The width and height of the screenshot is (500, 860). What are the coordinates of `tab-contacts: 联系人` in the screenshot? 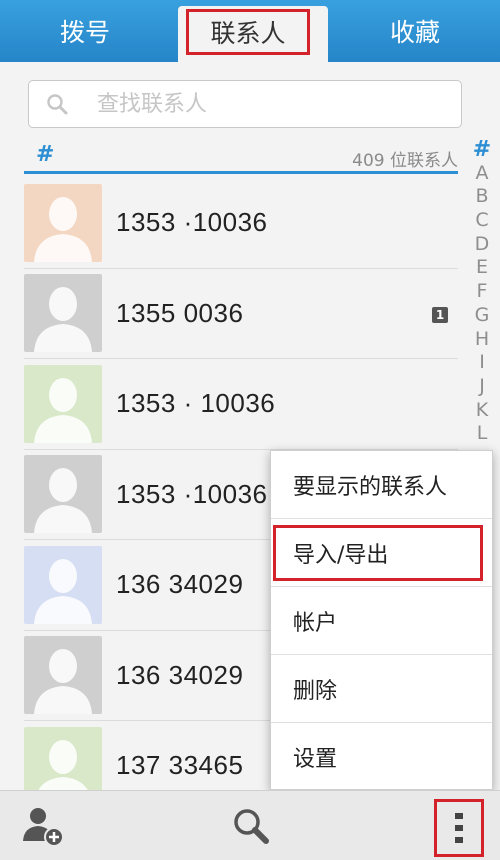 It's located at (253, 34).